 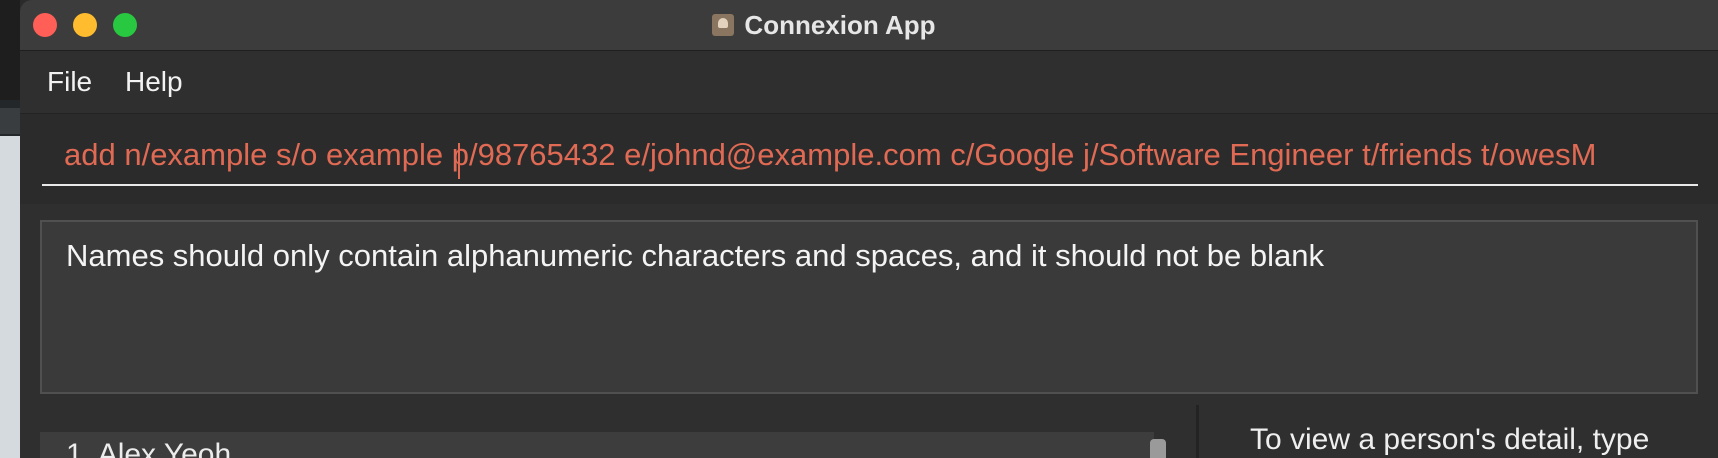 I want to click on person-list-item: 1. Alex Yeoh, so click(x=148, y=448).